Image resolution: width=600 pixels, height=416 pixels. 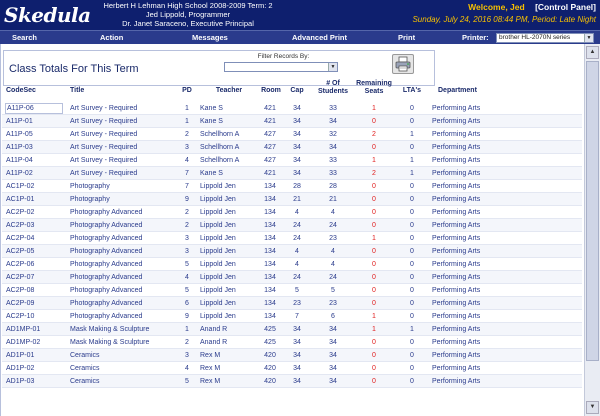 What do you see at coordinates (35, 316) in the screenshot?
I see `codesec-cell: AC2P-10` at bounding box center [35, 316].